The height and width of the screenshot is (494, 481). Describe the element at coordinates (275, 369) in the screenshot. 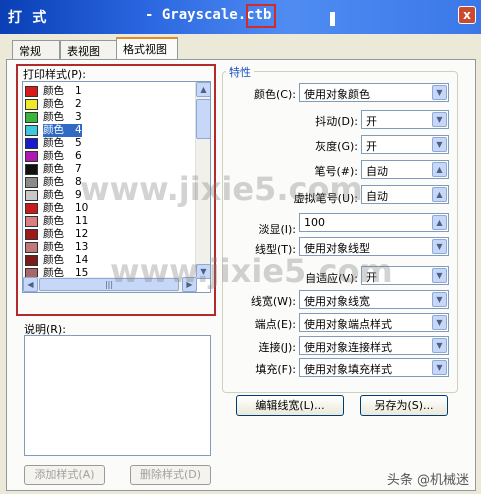

I see `fill-style-label: 填充(F):` at that location.